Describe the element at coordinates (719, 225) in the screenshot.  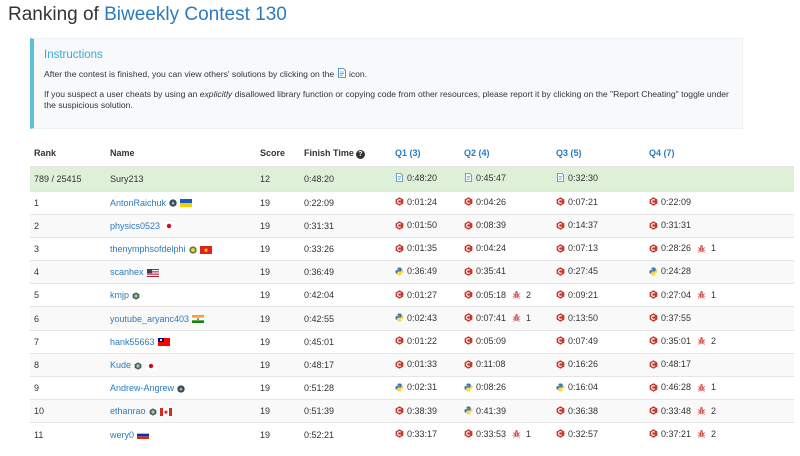
I see `cell-q4: 0:31:31` at that location.